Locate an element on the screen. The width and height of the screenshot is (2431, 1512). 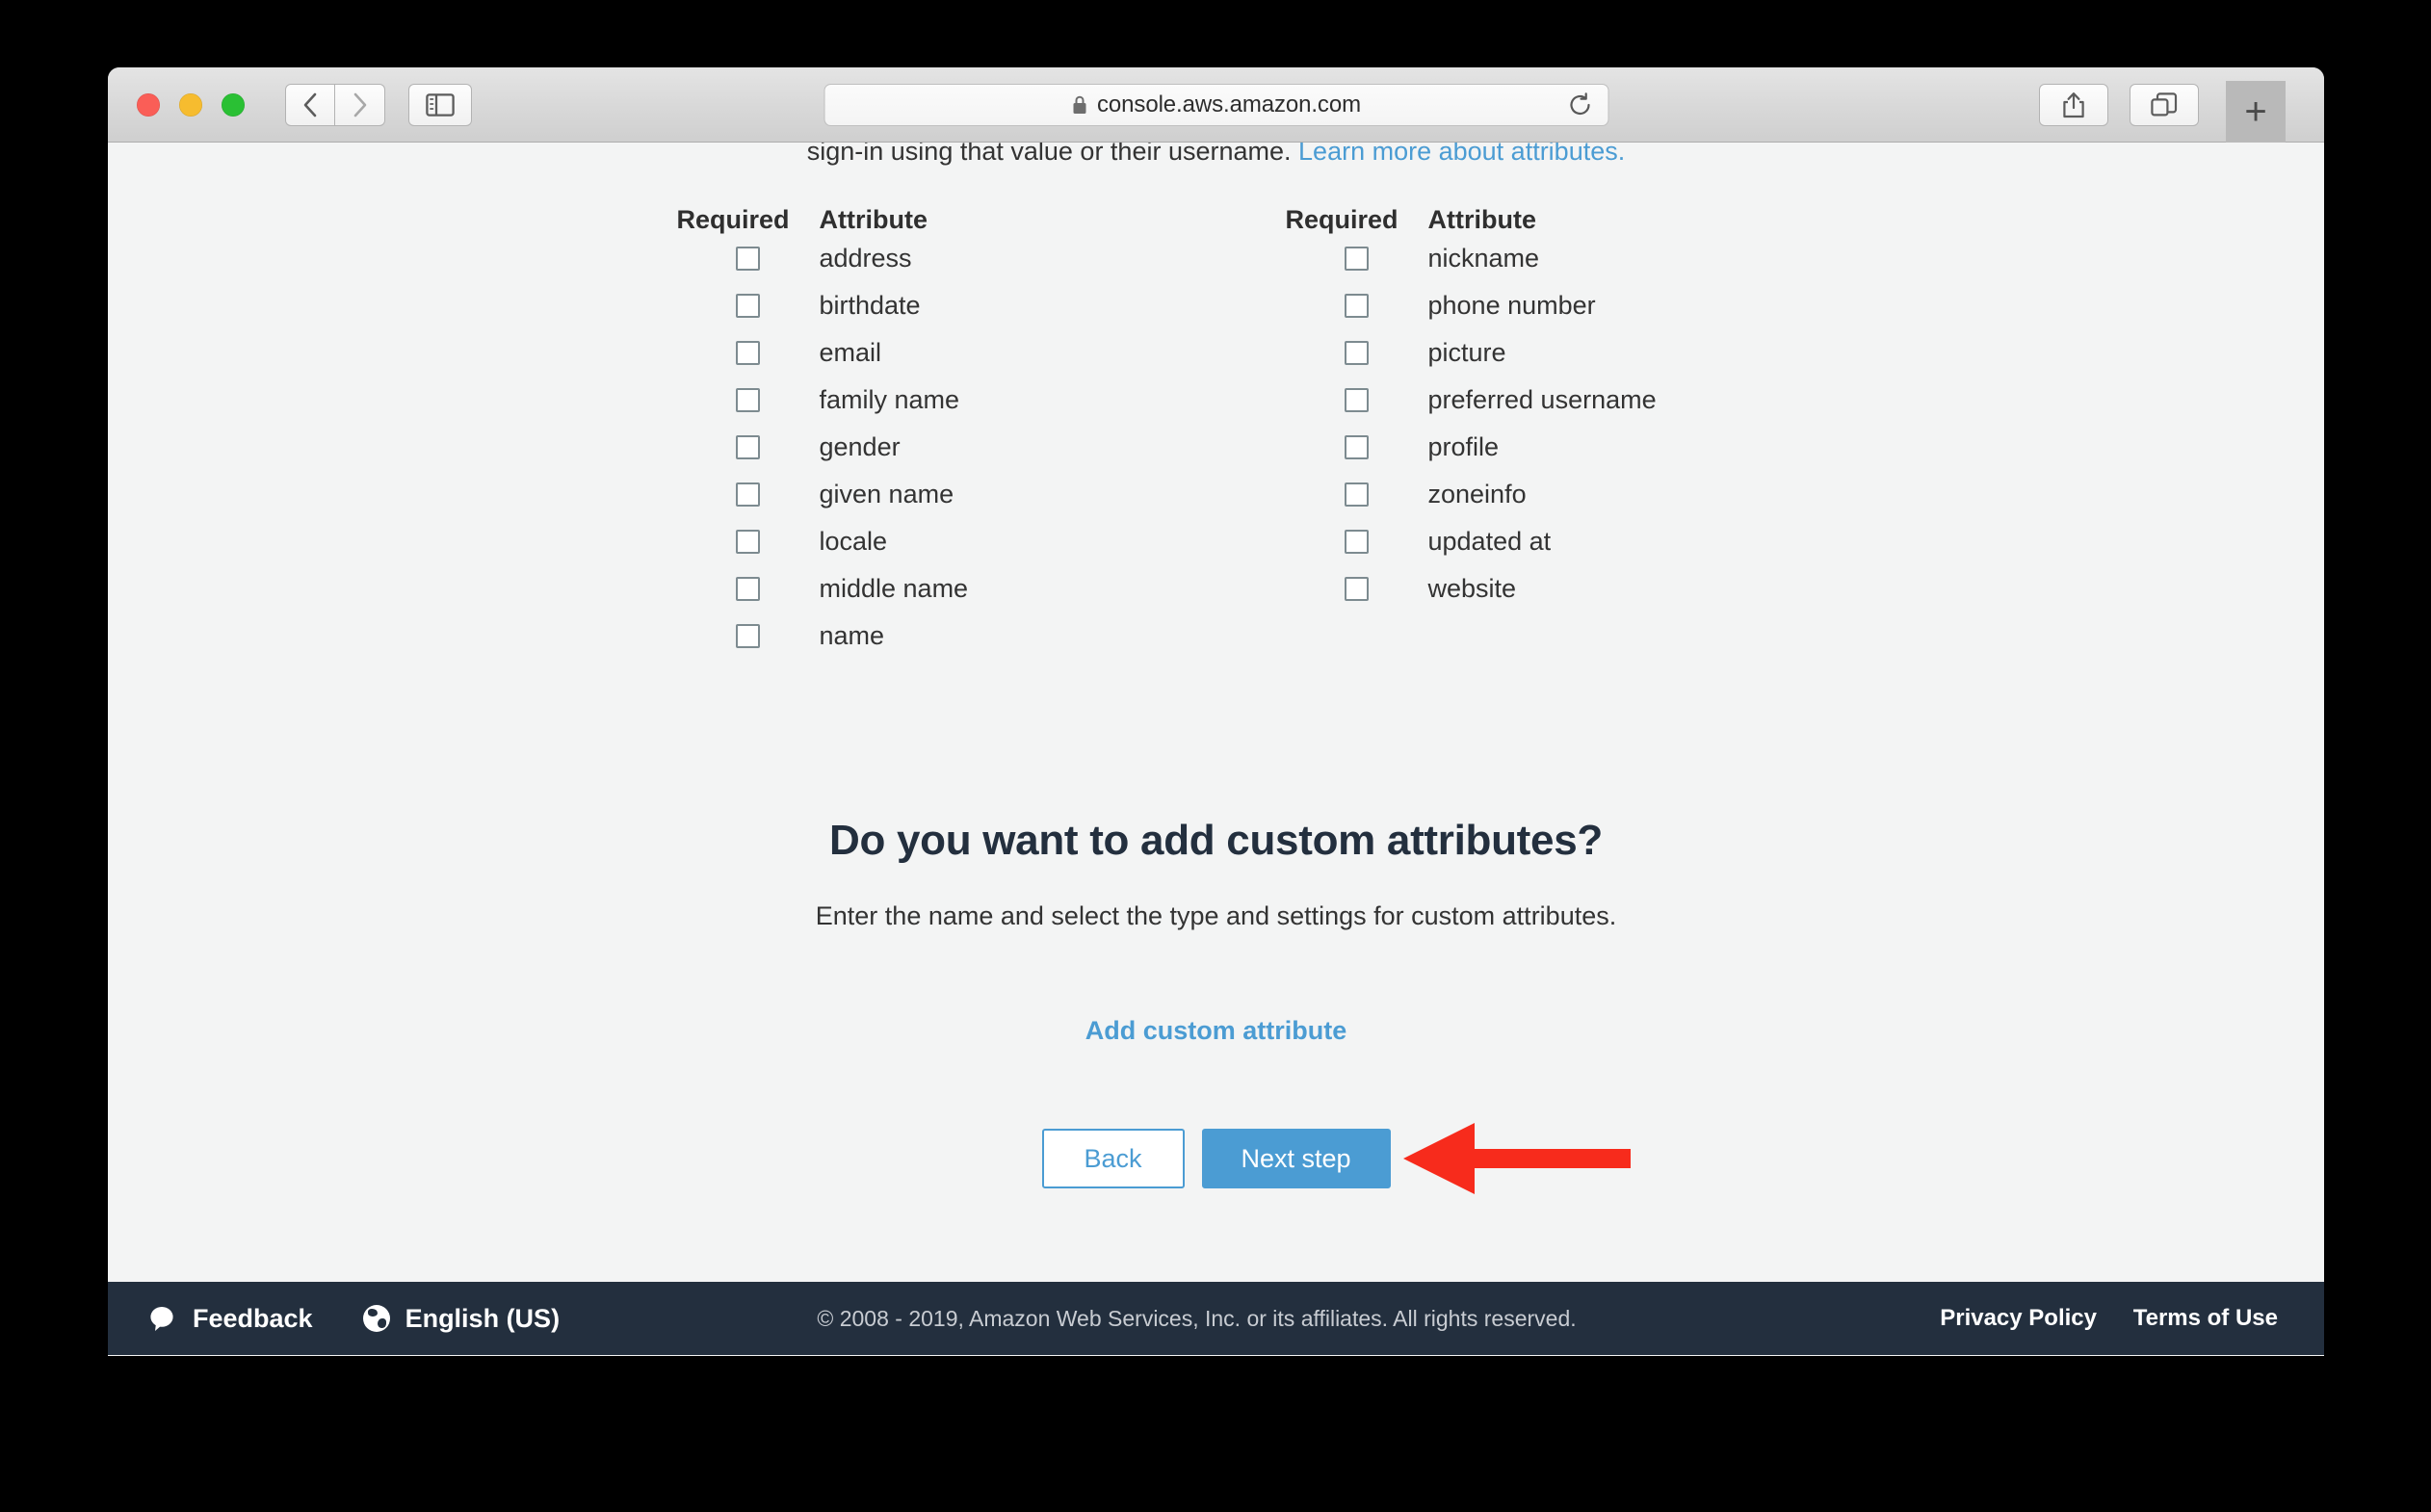
attribute-label: updated at is located at coordinates (1490, 541).